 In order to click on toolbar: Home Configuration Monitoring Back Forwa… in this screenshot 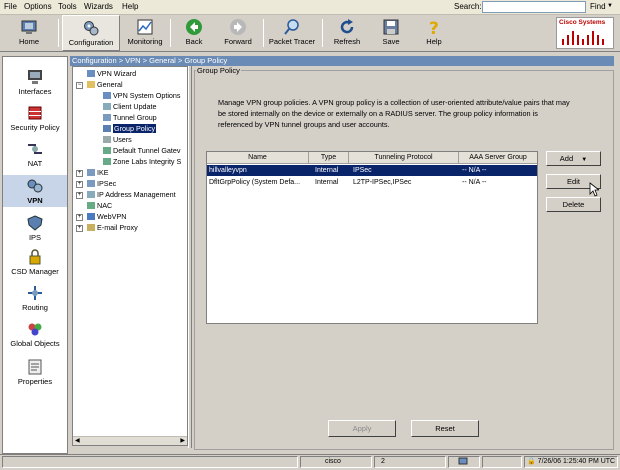, I will do `click(310, 33)`.